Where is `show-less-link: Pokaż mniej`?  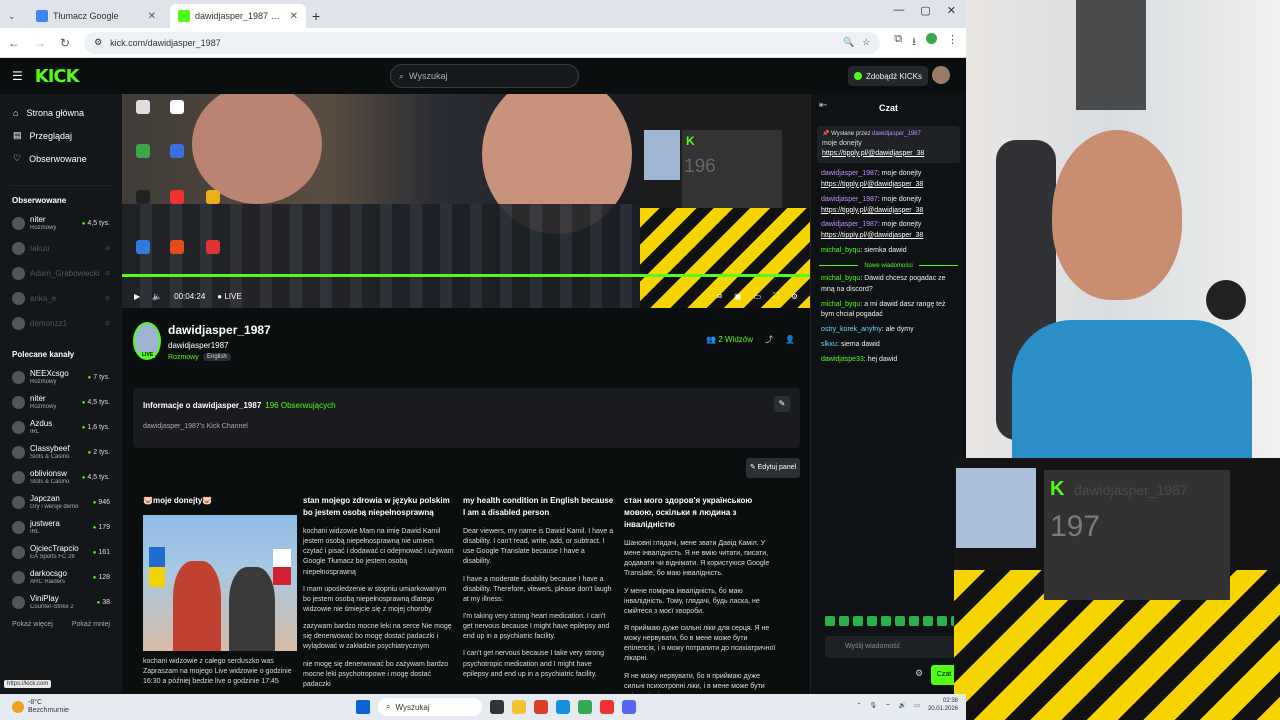 show-less-link: Pokaż mniej is located at coordinates (91, 624).